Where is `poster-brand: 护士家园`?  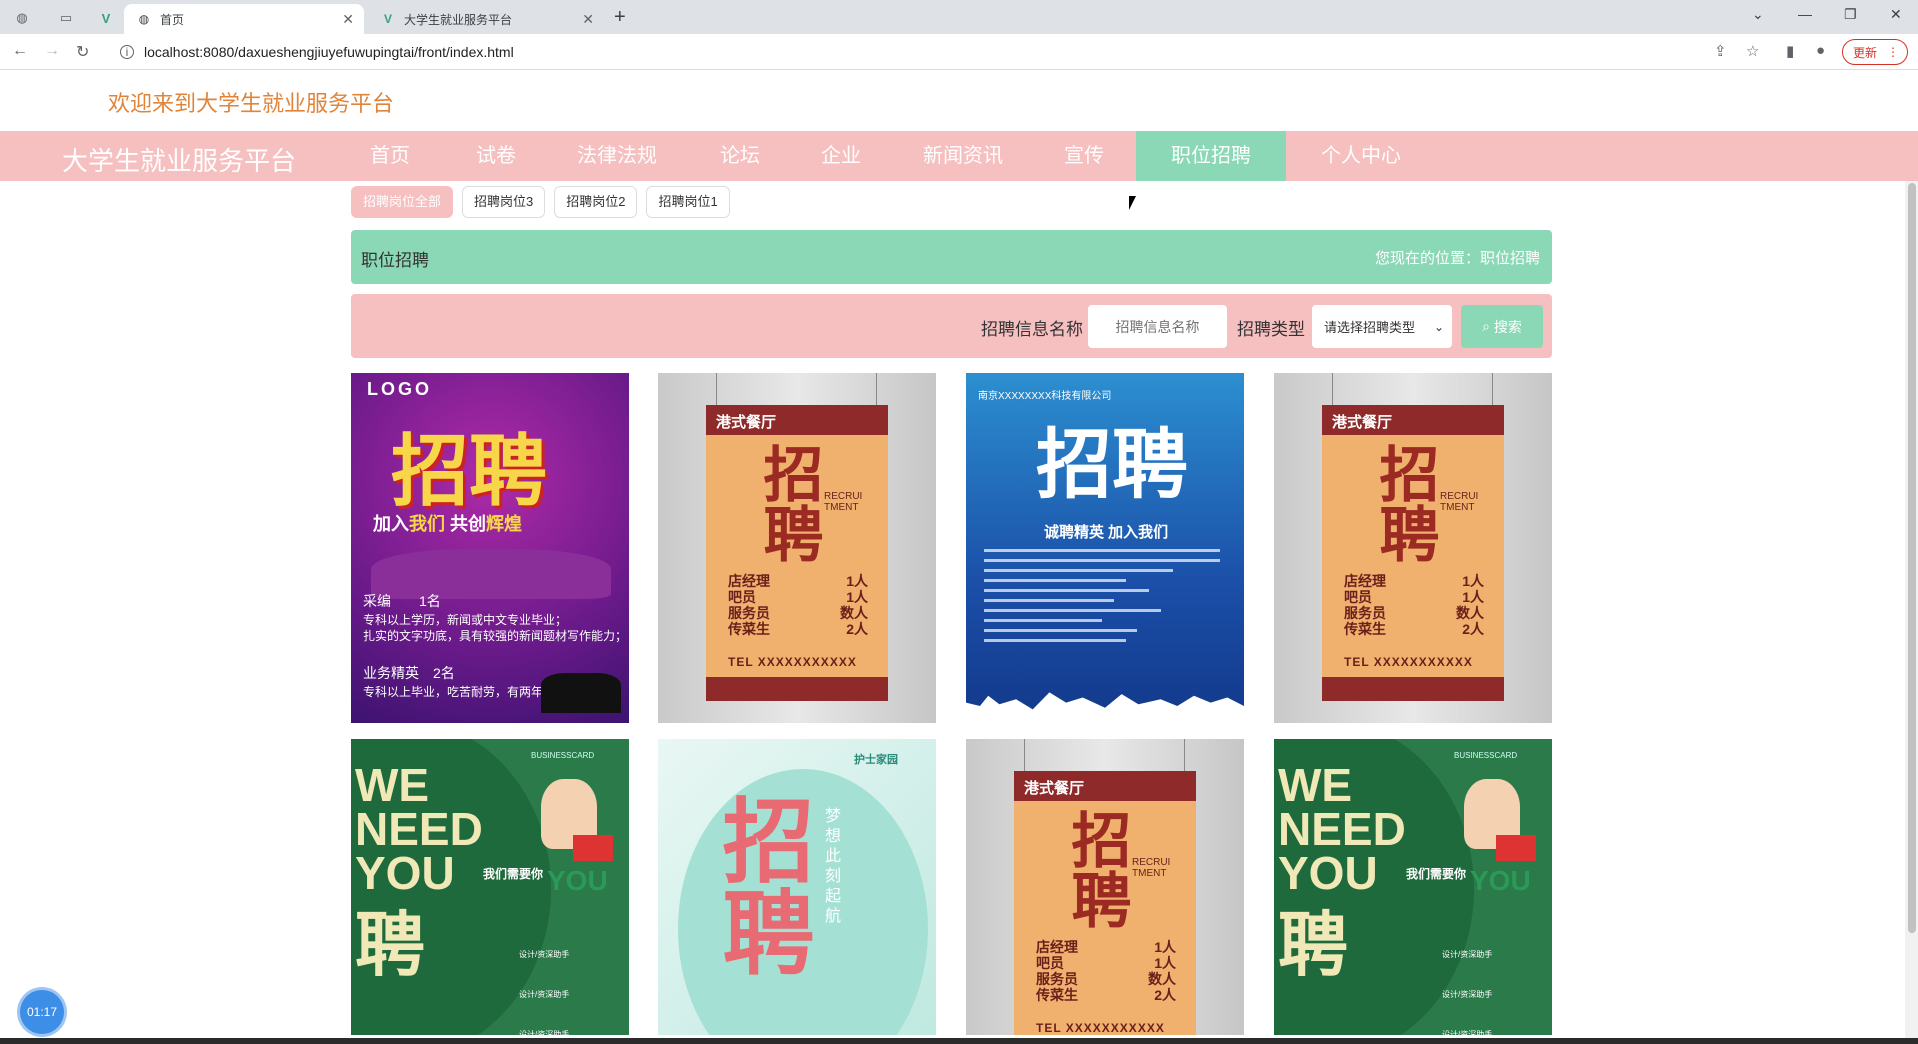 poster-brand: 护士家园 is located at coordinates (876, 760).